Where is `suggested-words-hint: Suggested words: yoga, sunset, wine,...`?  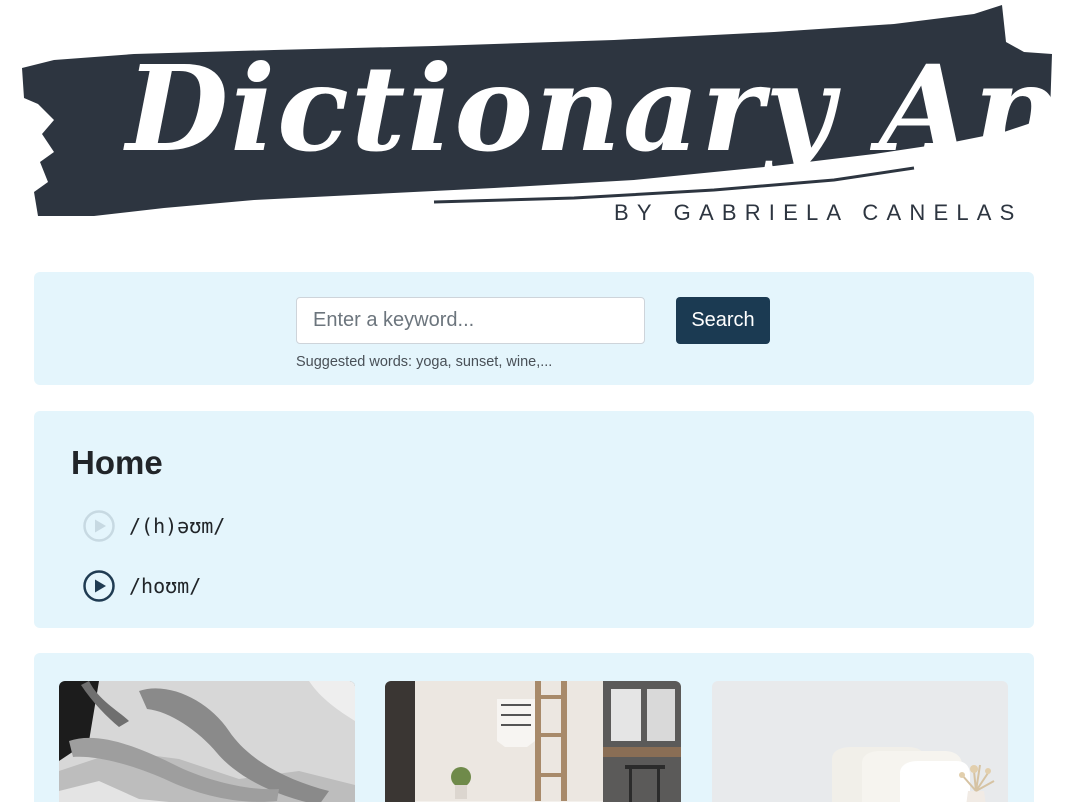 suggested-words-hint: Suggested words: yoga, sunset, wine,... is located at coordinates (424, 362).